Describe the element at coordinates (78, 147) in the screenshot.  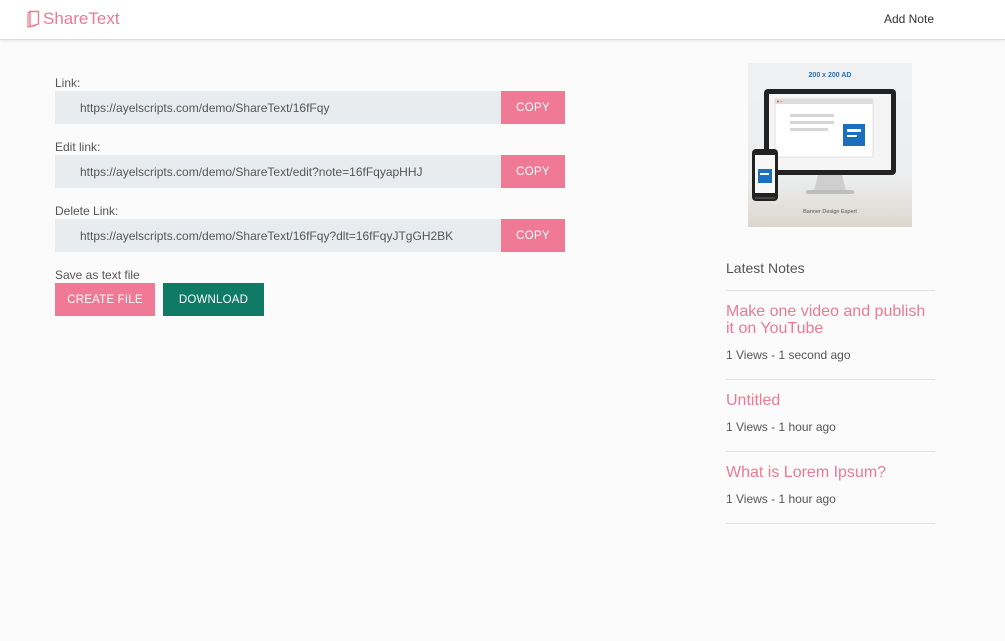
I see `edit-link-label: Edit link:` at that location.